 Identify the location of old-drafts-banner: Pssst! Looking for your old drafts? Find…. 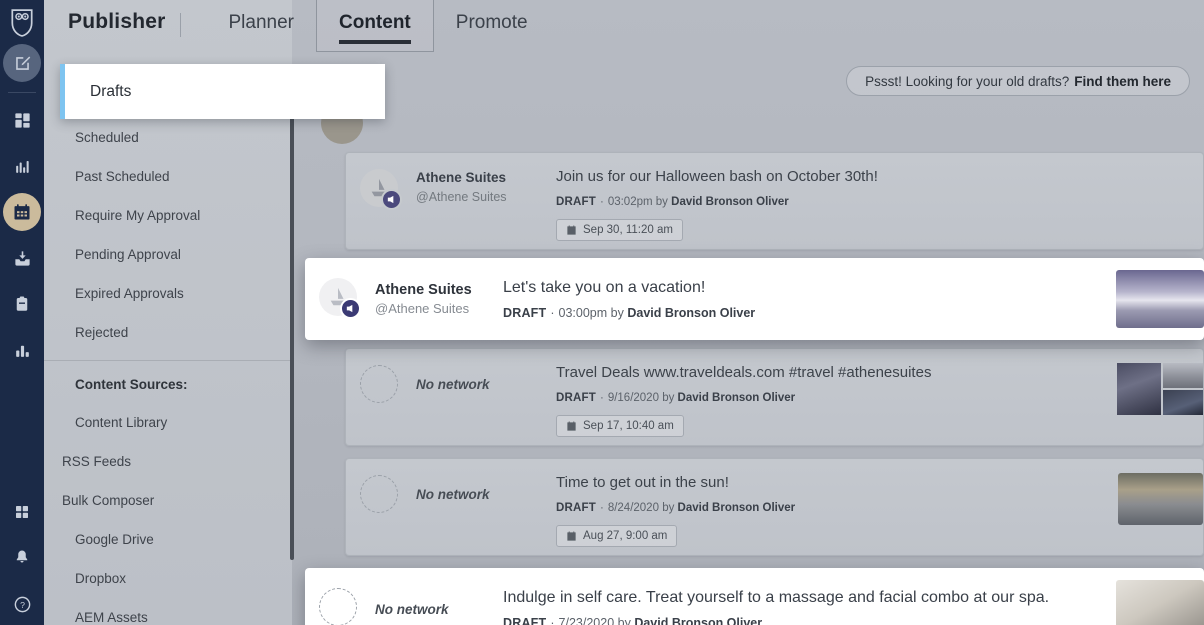
(1018, 81).